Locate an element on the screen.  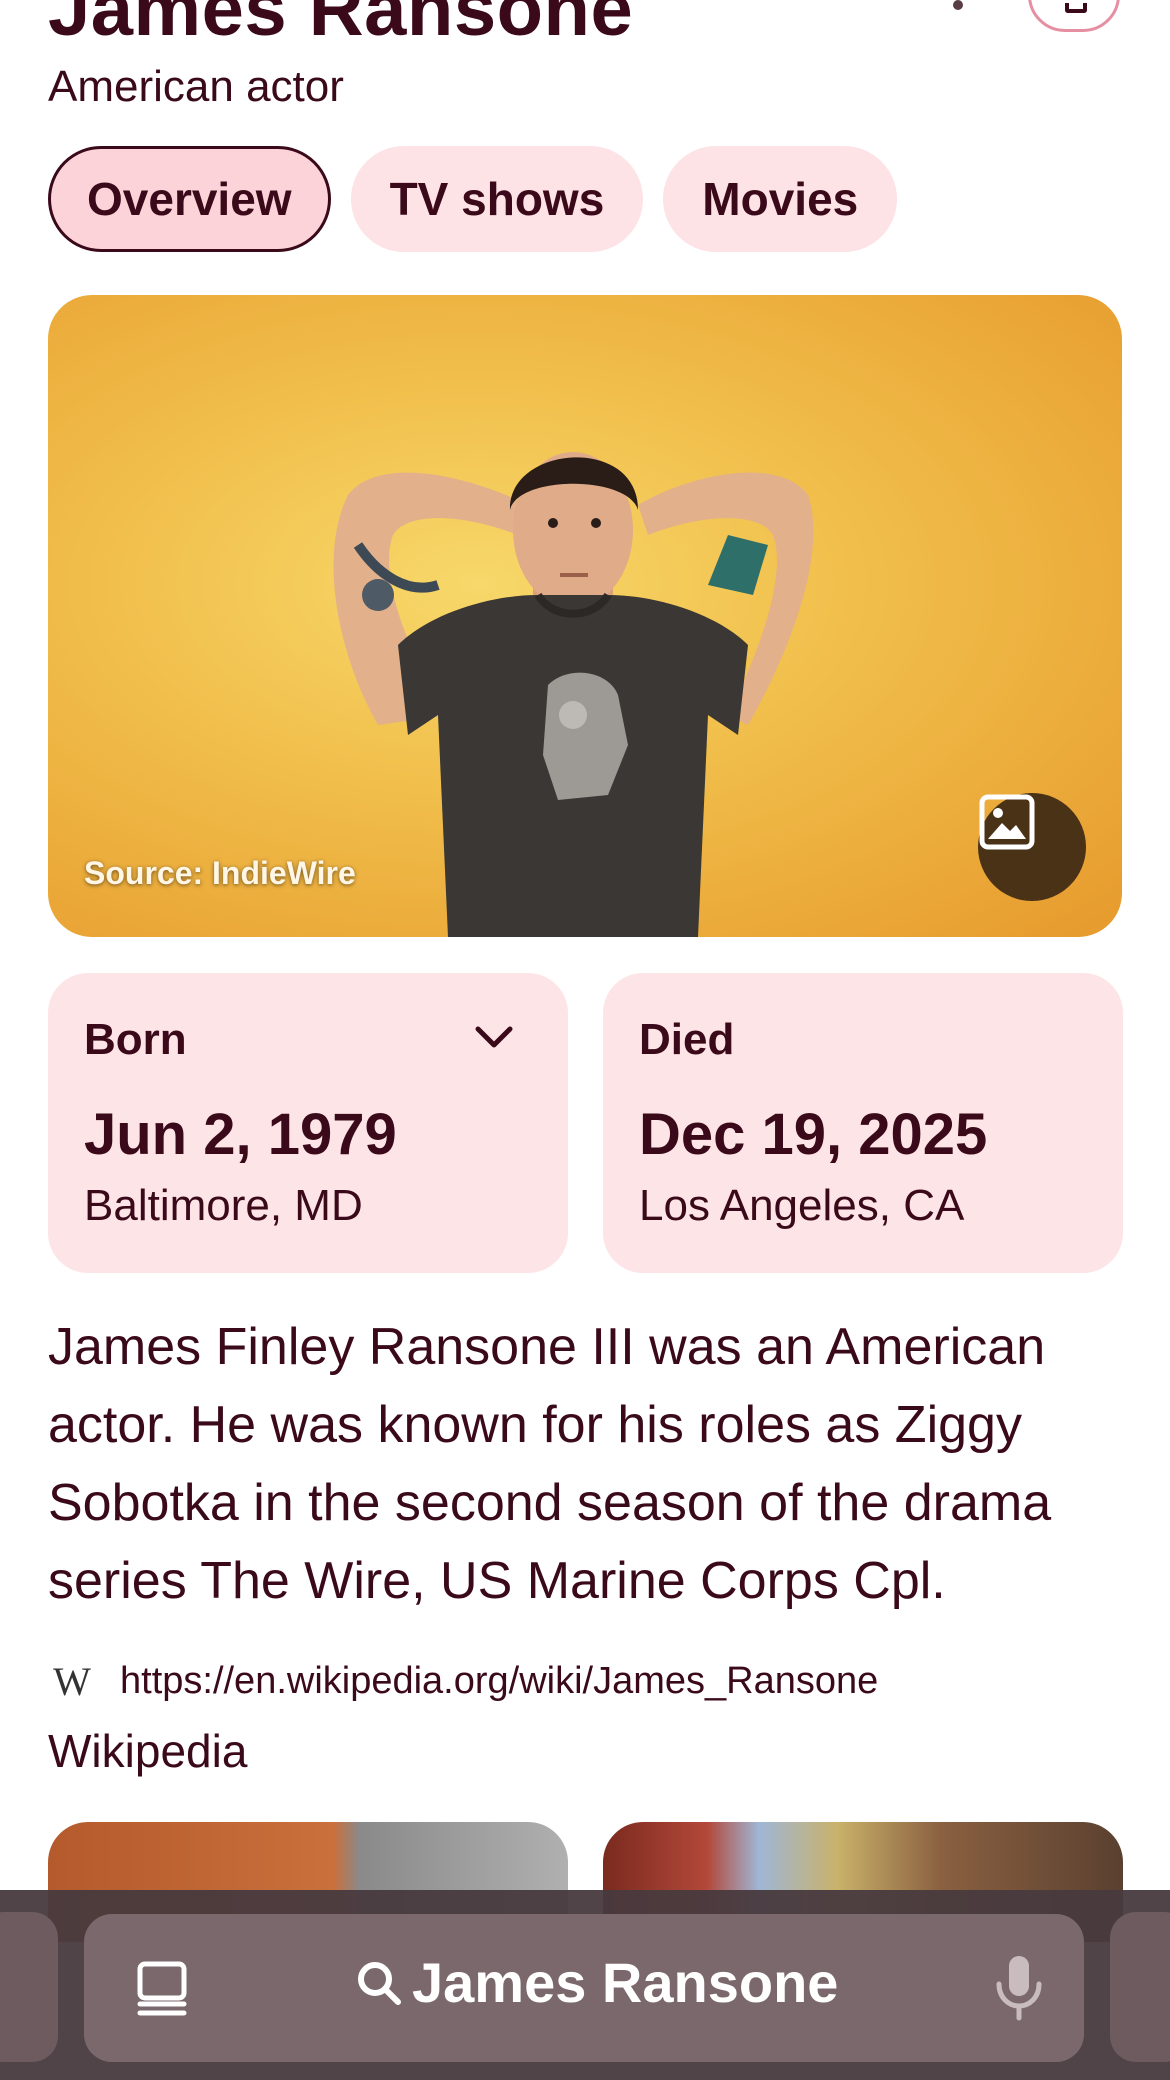
chevron-down-icon is located at coordinates (494, 1036).